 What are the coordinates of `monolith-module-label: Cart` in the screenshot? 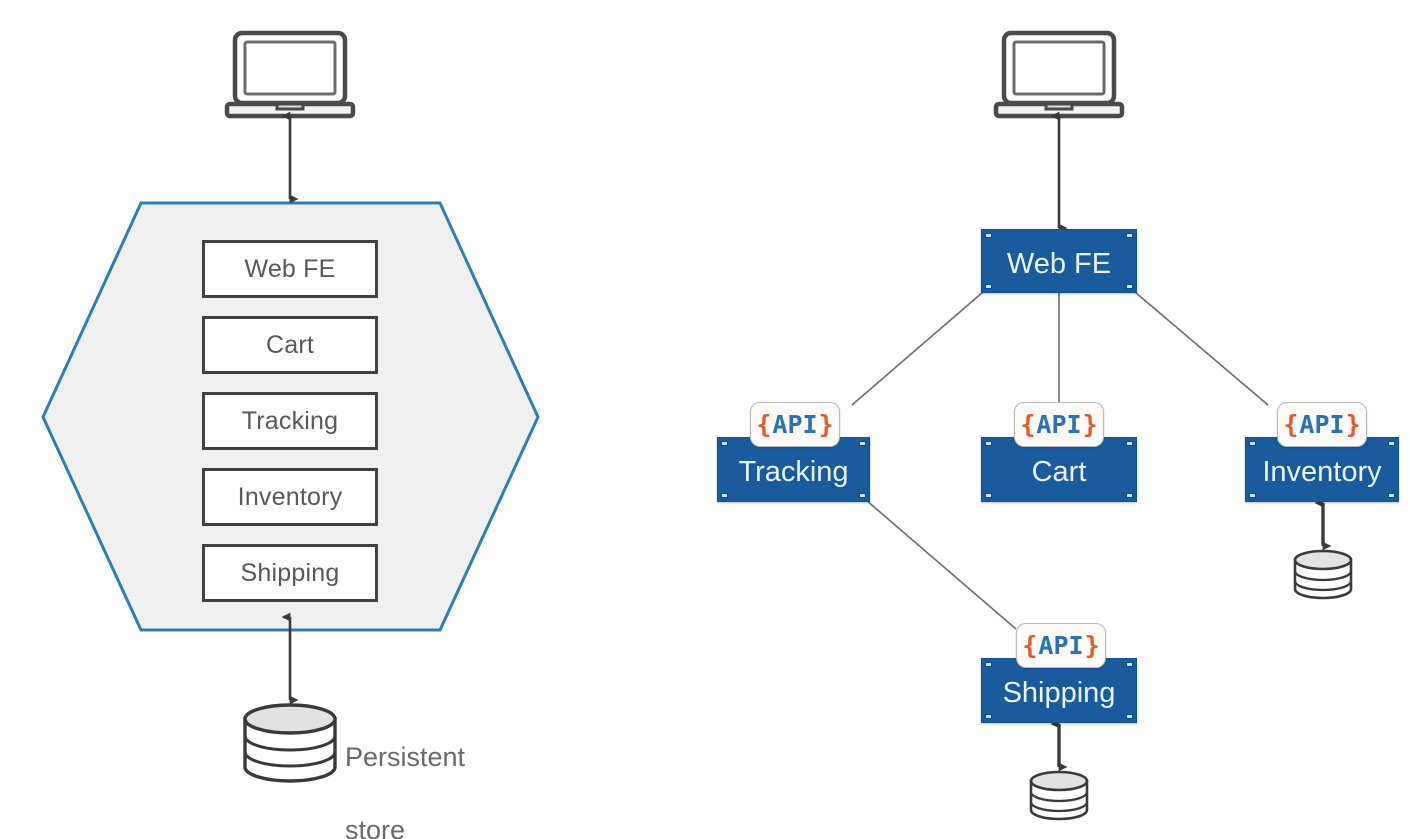 It's located at (290, 344).